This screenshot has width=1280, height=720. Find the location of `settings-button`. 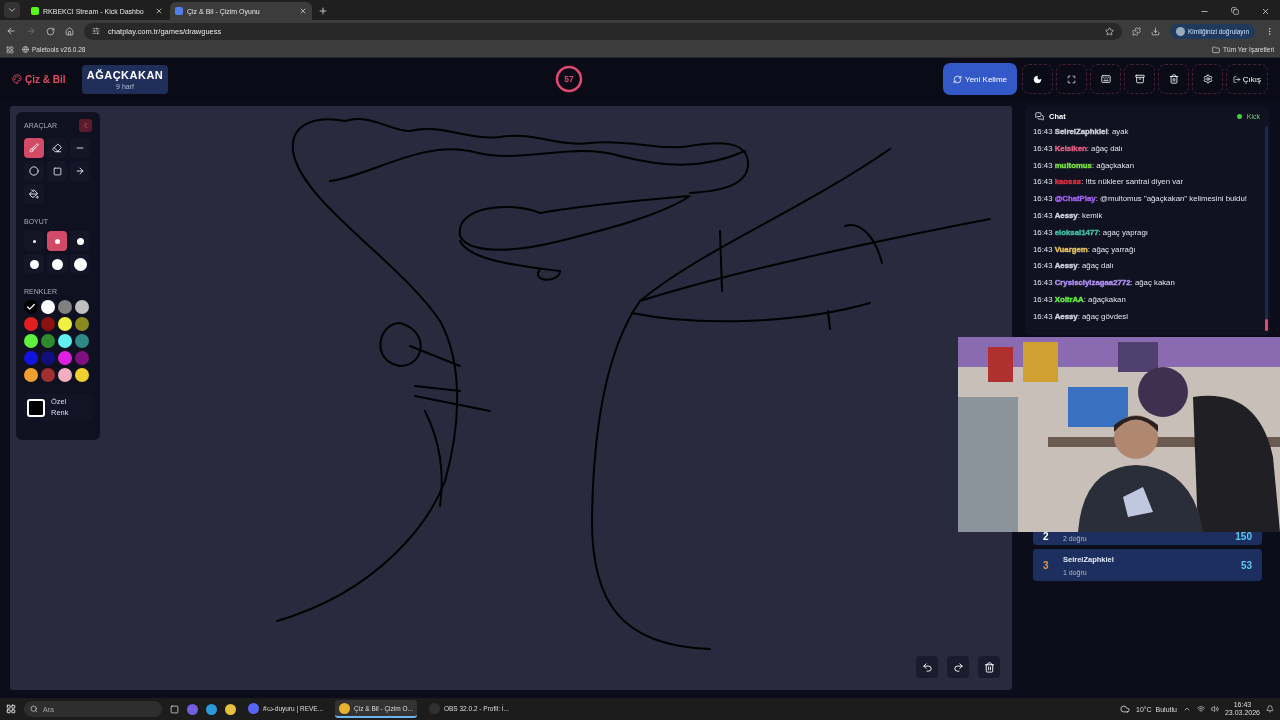

settings-button is located at coordinates (1207, 79).